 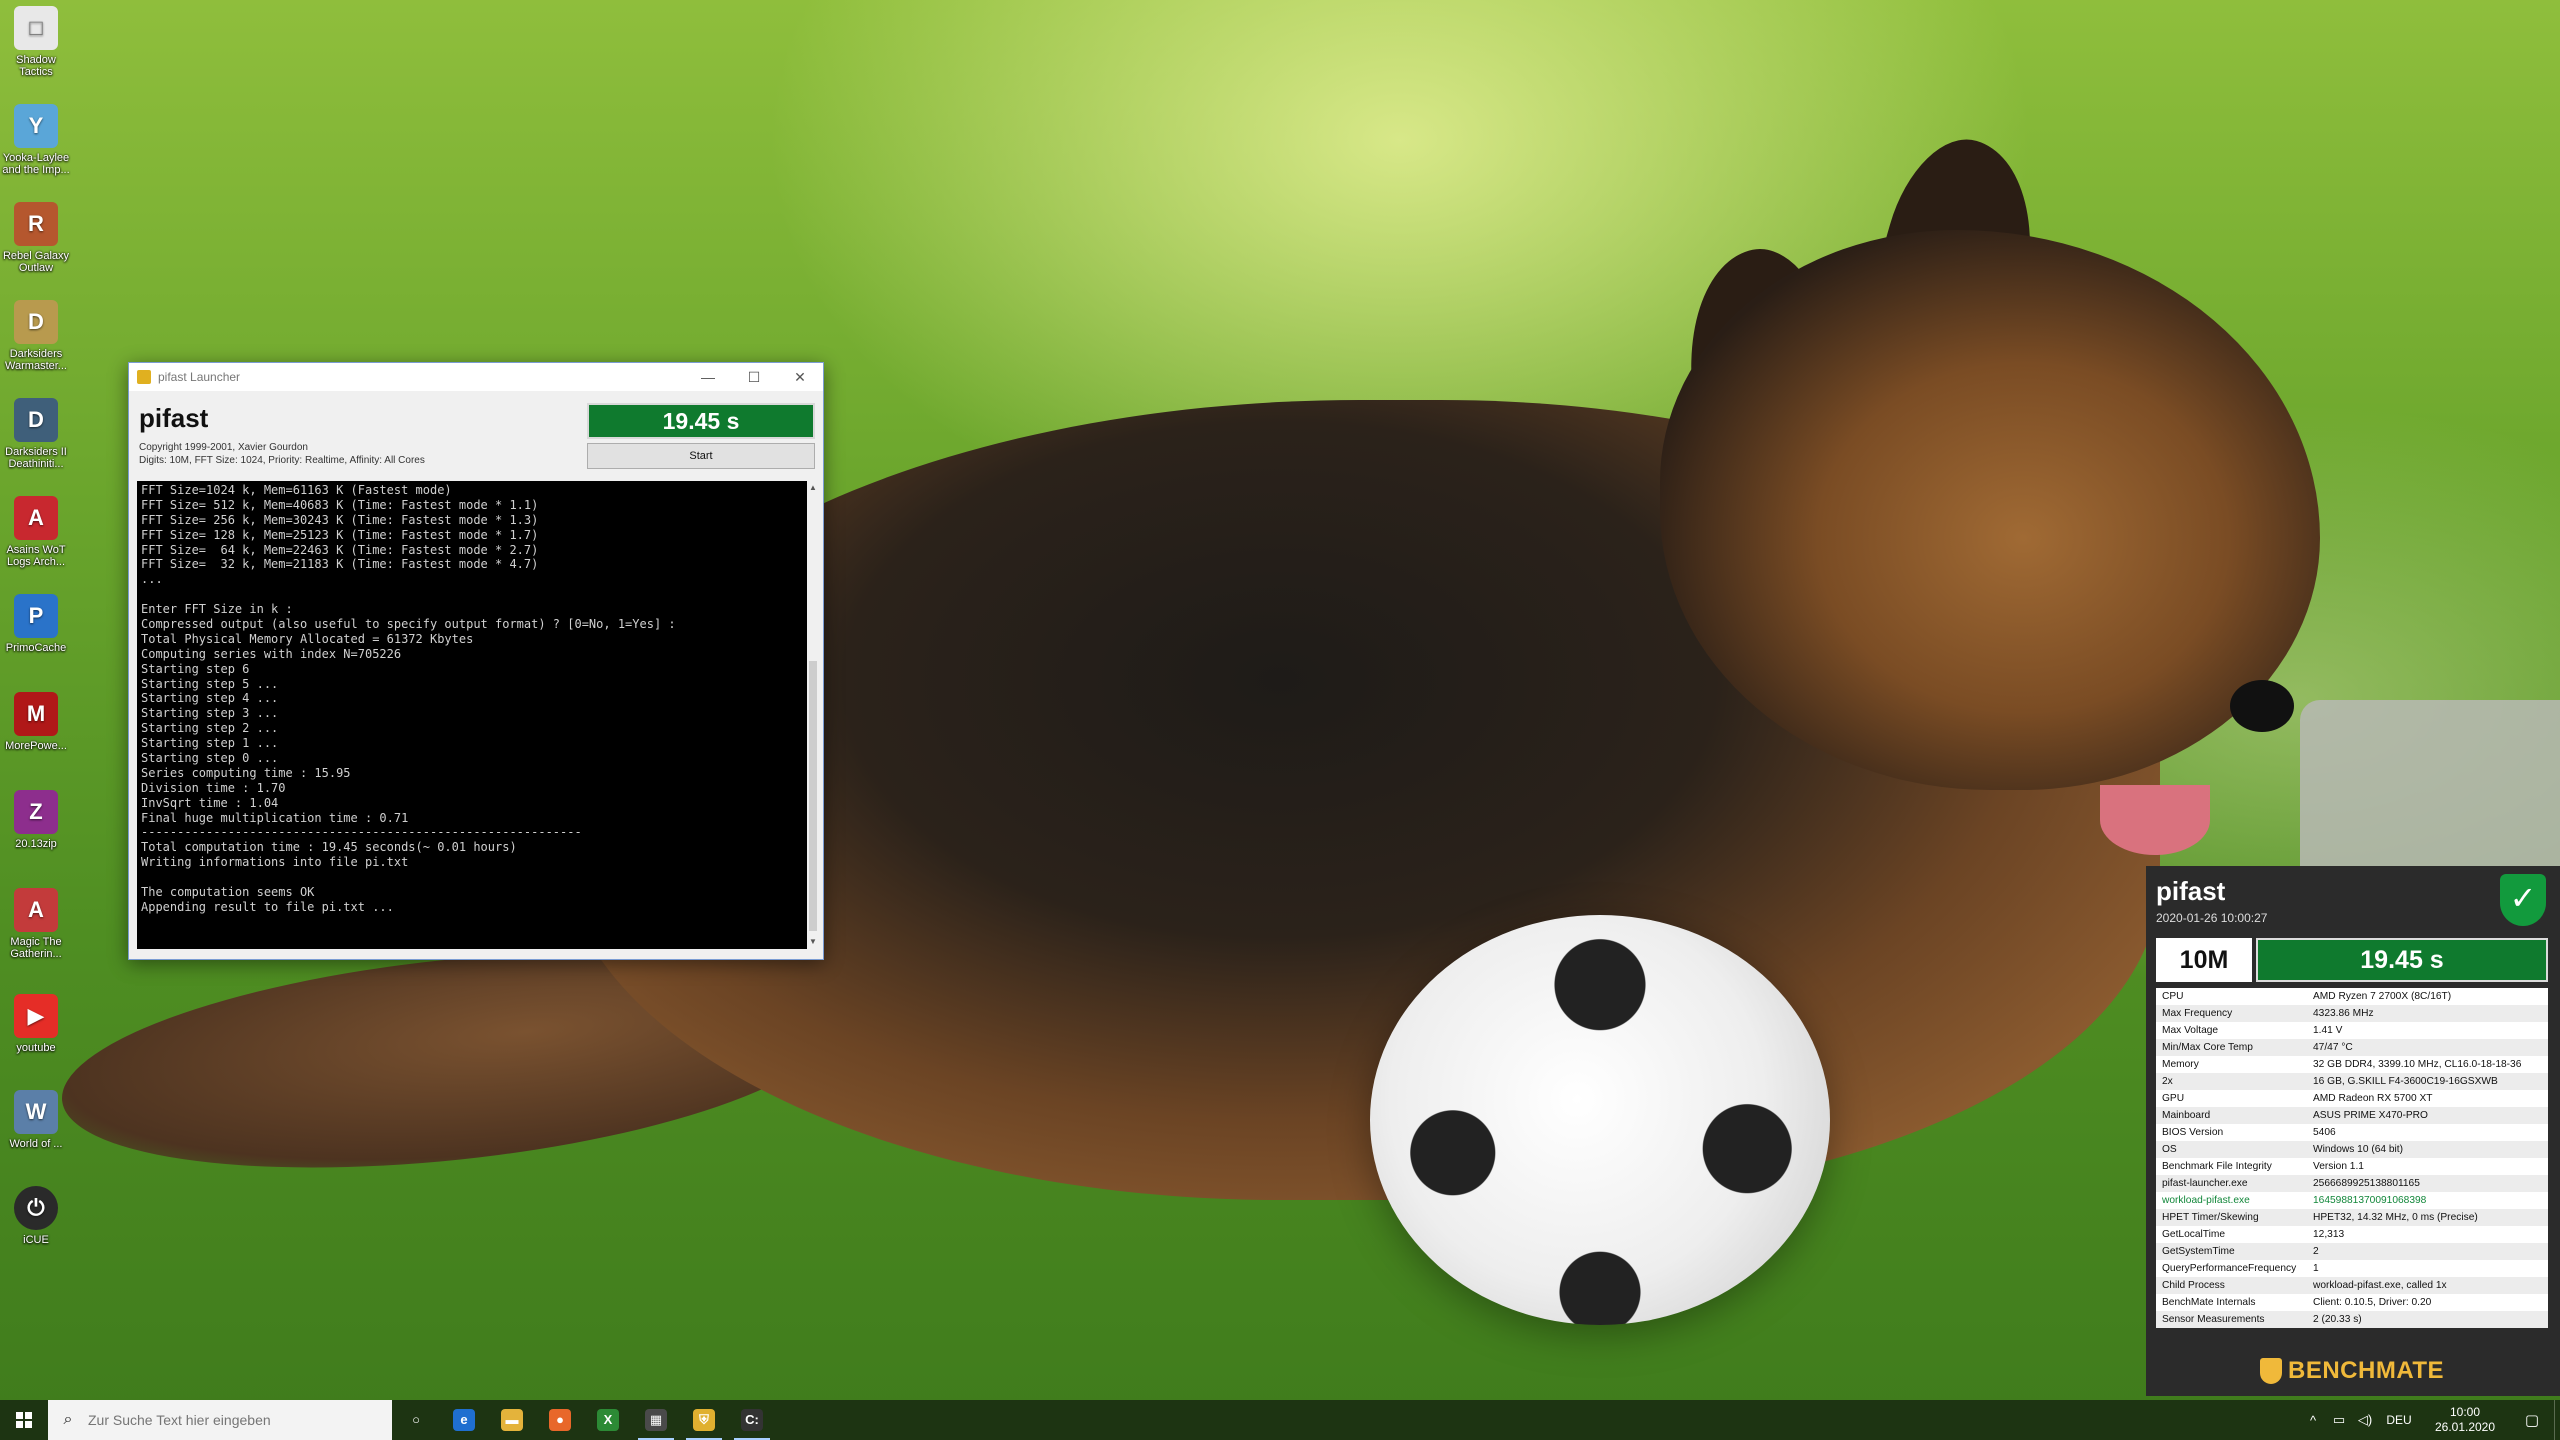 I want to click on close-button: ✕, so click(x=800, y=377).